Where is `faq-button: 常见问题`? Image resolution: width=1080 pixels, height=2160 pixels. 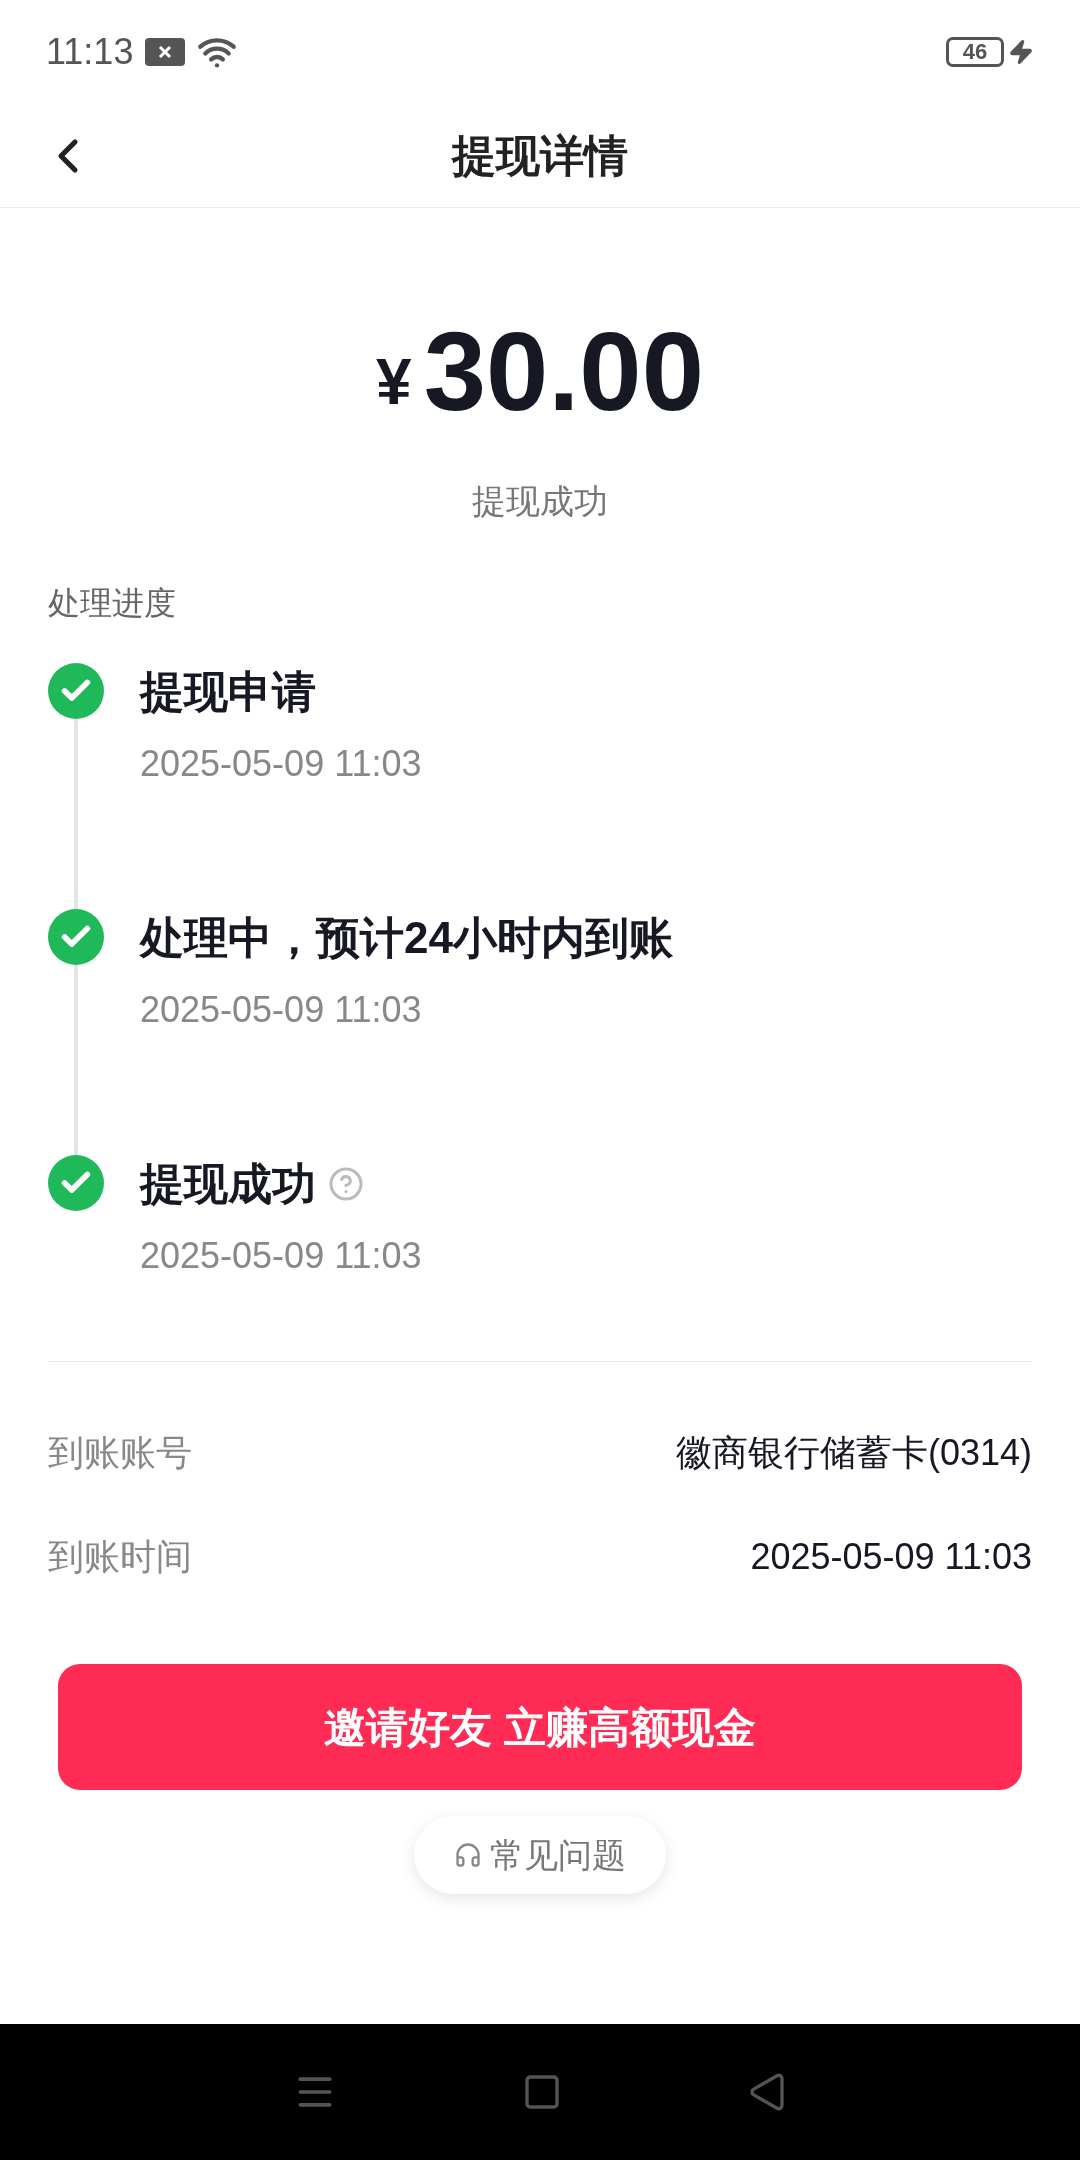
faq-button: 常见问题 is located at coordinates (540, 1855).